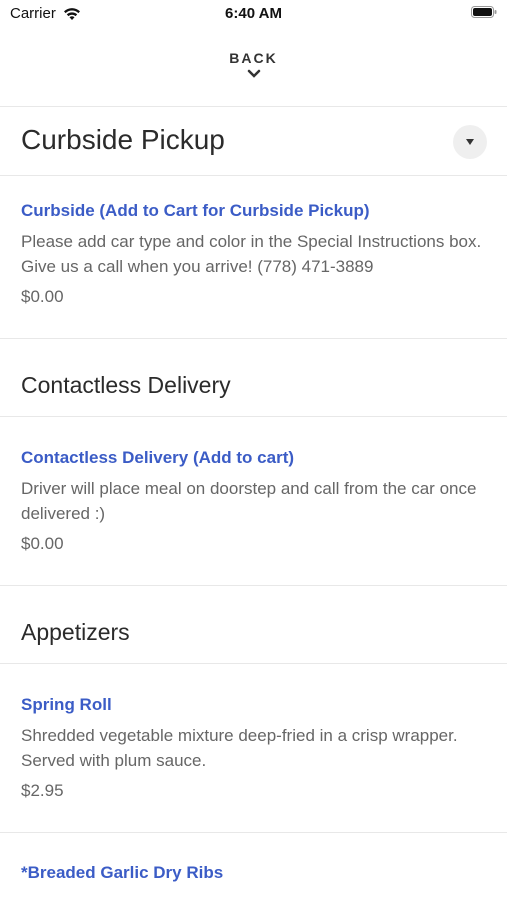  Describe the element at coordinates (42, 790) in the screenshot. I see `item-price: $2.95` at that location.